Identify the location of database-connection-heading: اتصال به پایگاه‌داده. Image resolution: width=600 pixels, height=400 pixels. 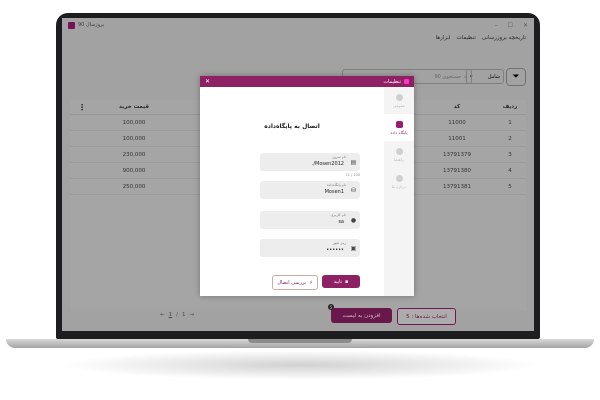
(292, 126).